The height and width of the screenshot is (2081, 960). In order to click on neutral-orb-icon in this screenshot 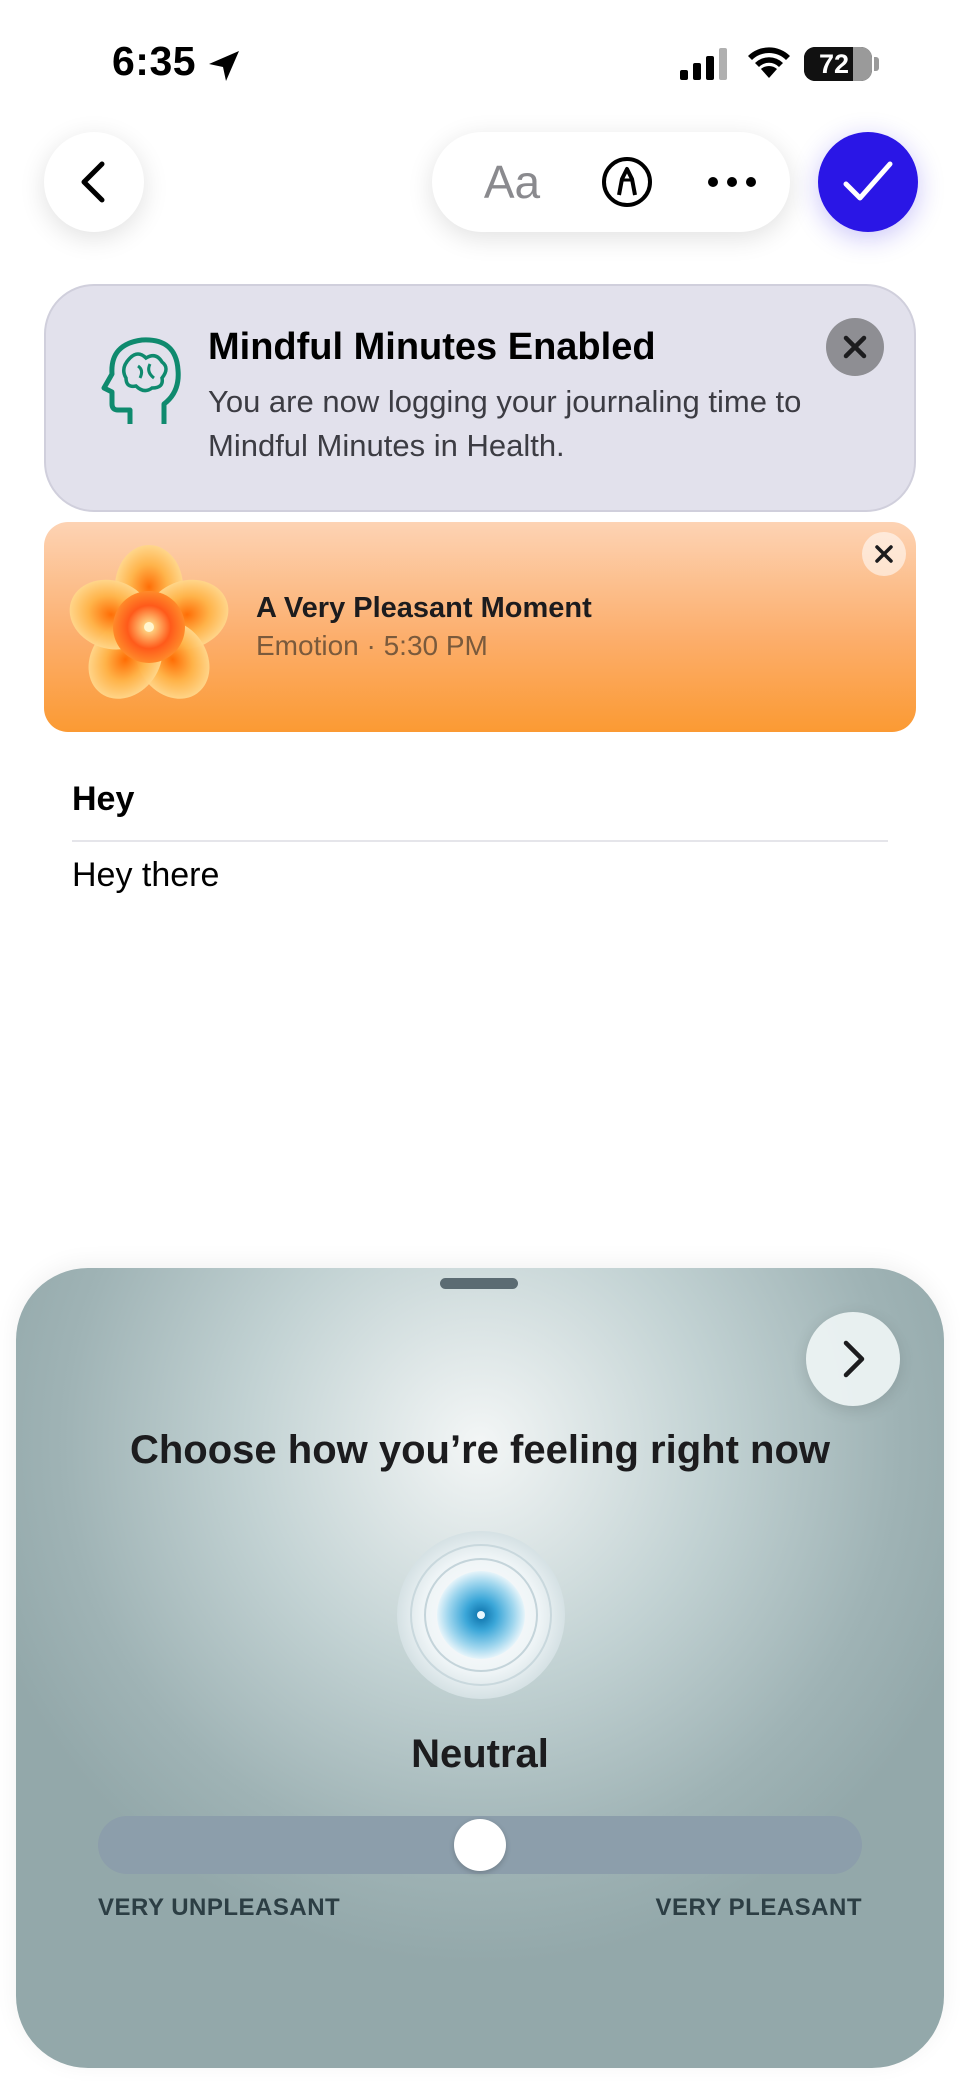, I will do `click(481, 1615)`.